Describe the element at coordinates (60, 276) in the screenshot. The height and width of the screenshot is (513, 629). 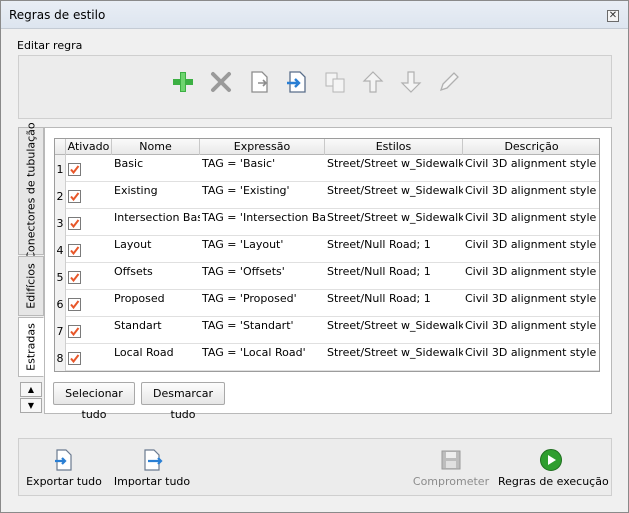
I see `row-number: 5` at that location.